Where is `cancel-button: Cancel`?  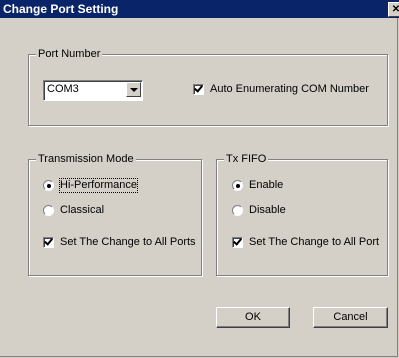
cancel-button: Cancel is located at coordinates (350, 317).